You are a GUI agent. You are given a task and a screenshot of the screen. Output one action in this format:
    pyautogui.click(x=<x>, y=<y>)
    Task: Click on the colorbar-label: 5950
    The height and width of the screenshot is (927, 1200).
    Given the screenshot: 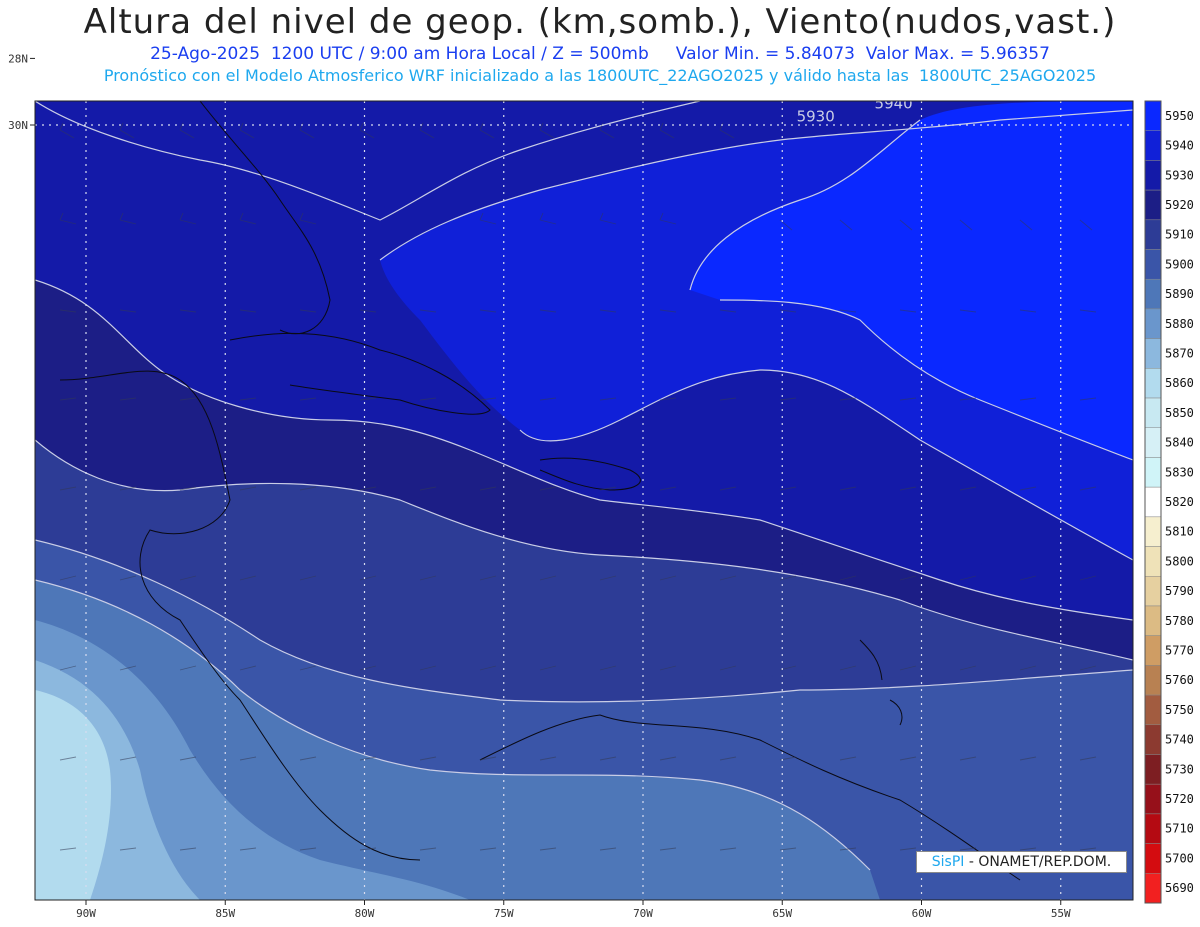 What is the action you would take?
    pyautogui.click(x=1179, y=116)
    